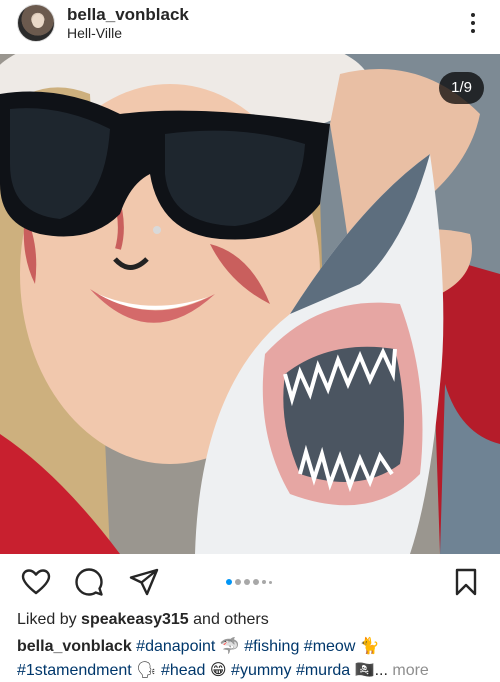 This screenshot has height=682, width=500. I want to click on more-link: more, so click(410, 670).